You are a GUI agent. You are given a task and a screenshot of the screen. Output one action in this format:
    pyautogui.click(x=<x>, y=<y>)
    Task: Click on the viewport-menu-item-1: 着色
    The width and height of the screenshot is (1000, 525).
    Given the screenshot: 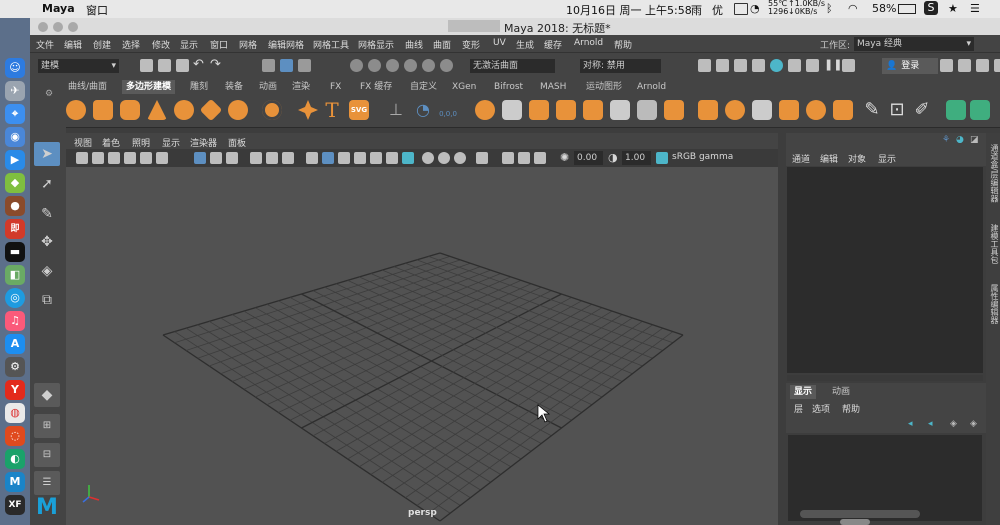 What is the action you would take?
    pyautogui.click(x=111, y=142)
    